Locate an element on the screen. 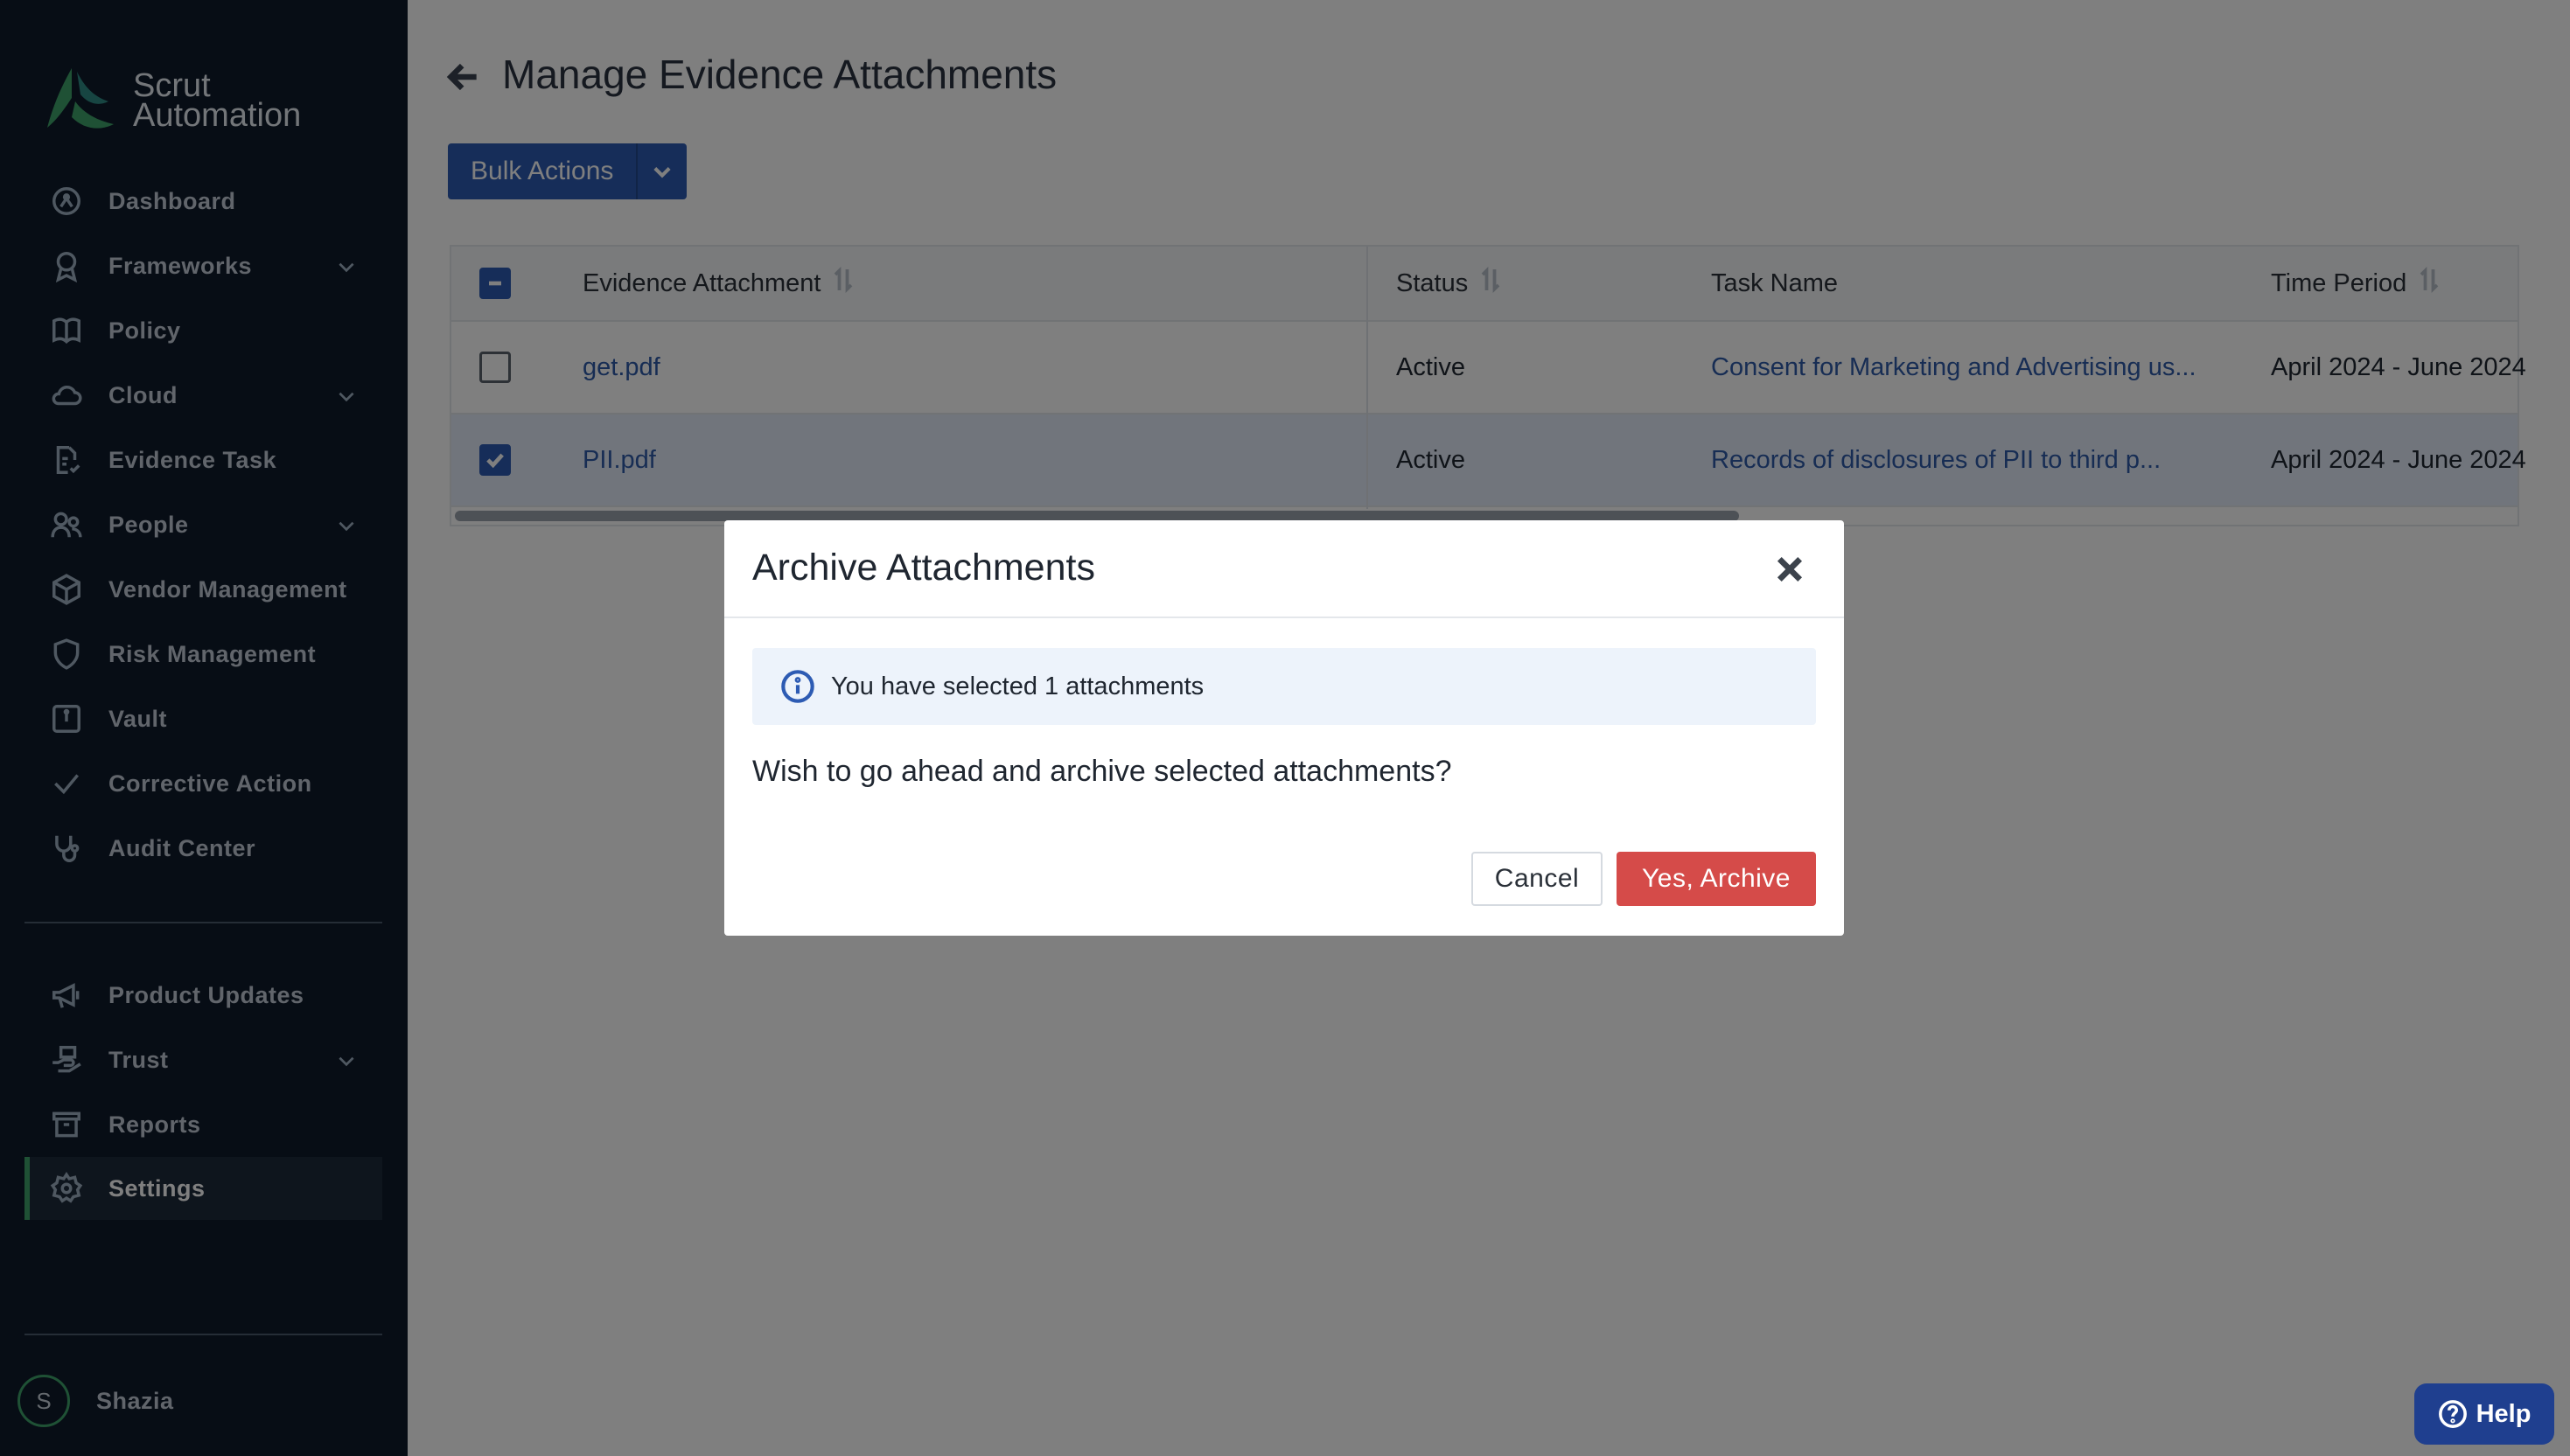 This screenshot has width=2570, height=1456. selection-info-text: You have selected 1 attachments is located at coordinates (1018, 686).